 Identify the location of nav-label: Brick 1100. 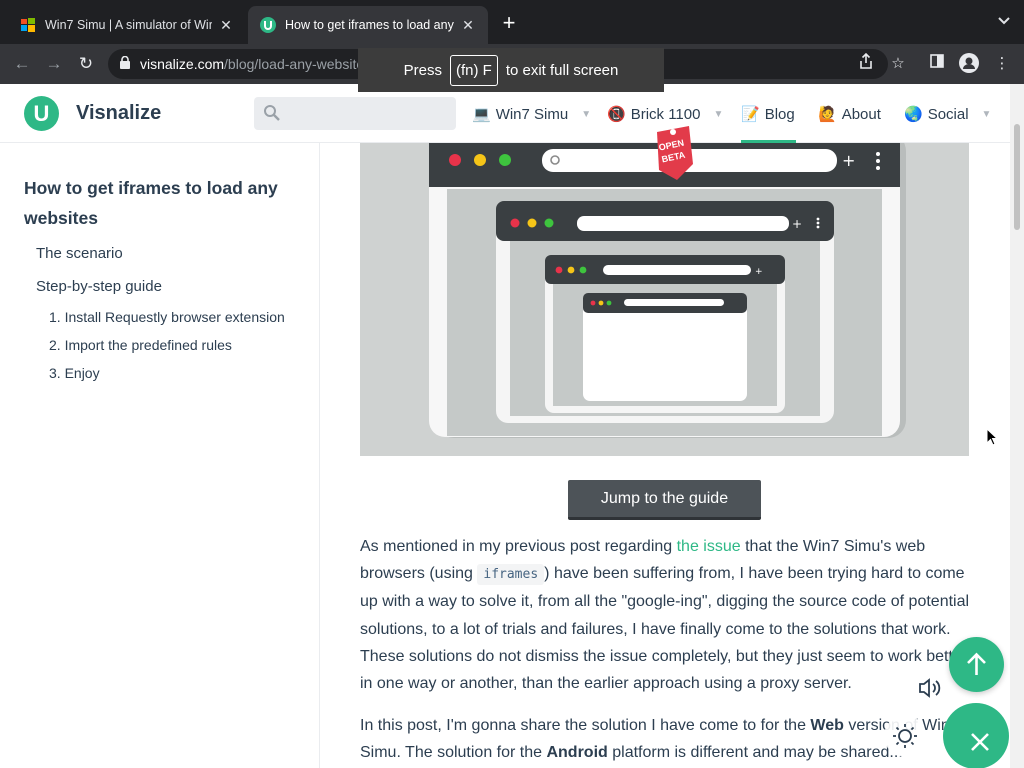
(665, 114).